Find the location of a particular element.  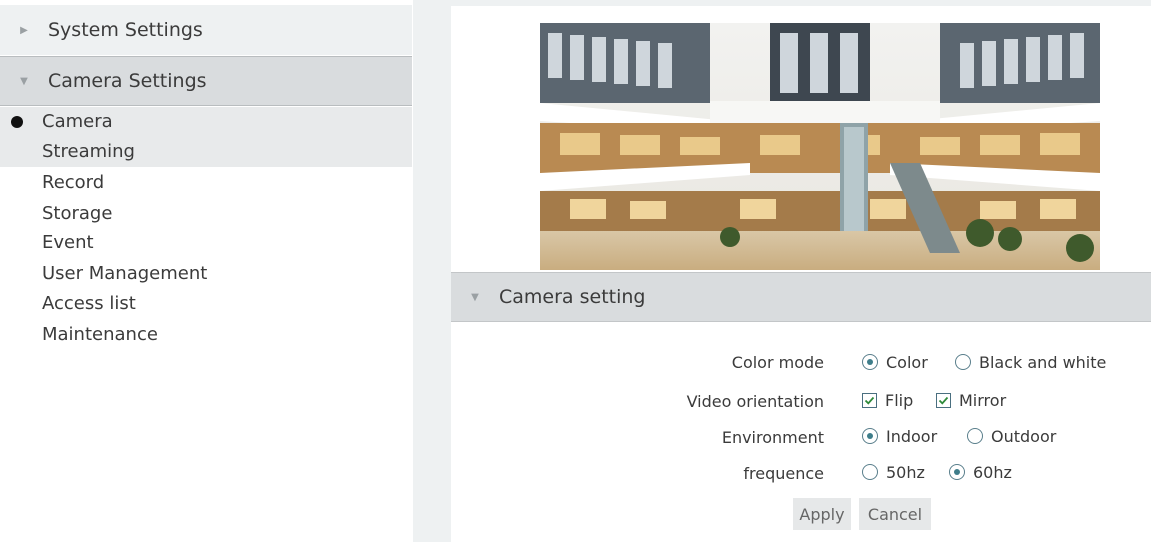

indoor-radio: Indoor is located at coordinates (899, 436).